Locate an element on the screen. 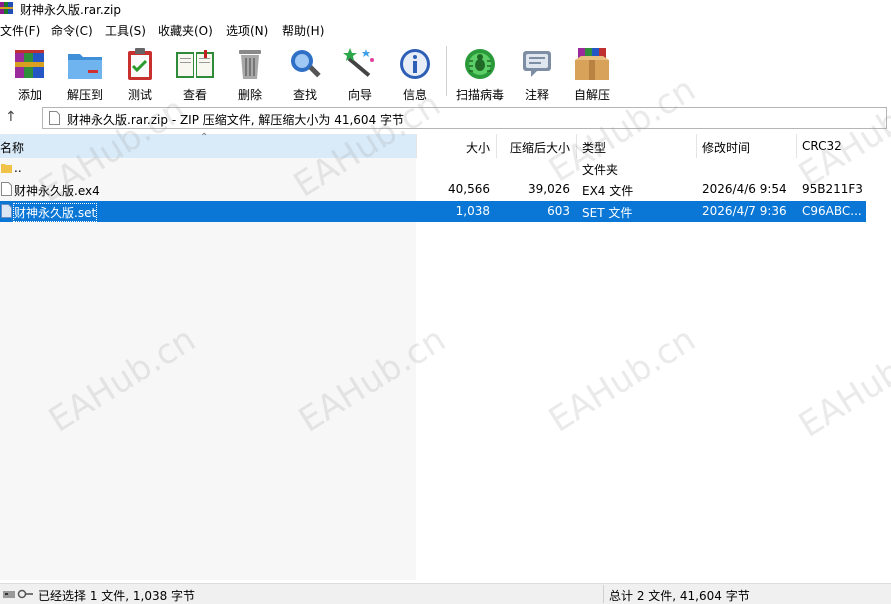 This screenshot has width=891, height=604. status-total: 总计 2 文件, 41,604 字节 is located at coordinates (679, 596).